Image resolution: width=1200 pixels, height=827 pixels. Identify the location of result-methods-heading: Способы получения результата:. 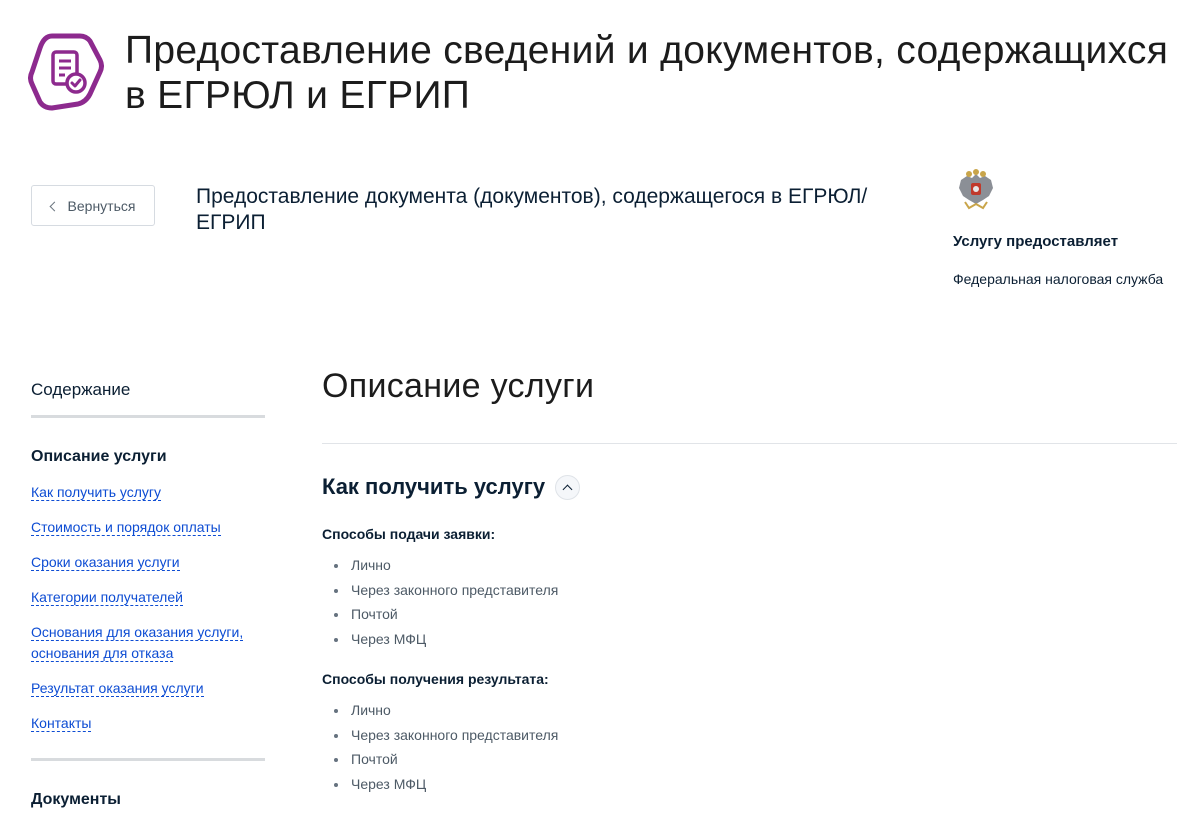
(435, 679).